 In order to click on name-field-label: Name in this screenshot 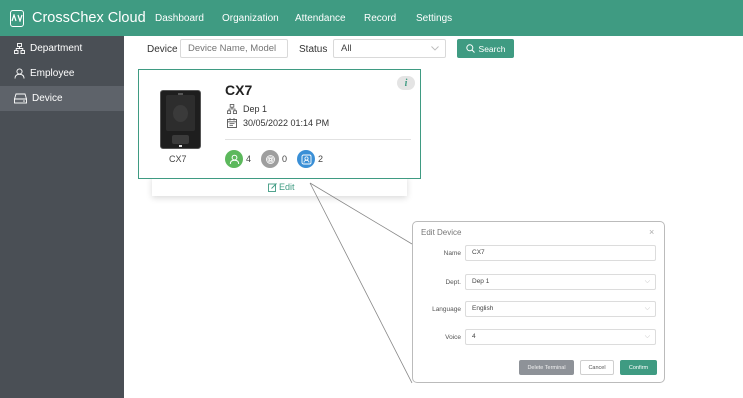, I will do `click(452, 253)`.